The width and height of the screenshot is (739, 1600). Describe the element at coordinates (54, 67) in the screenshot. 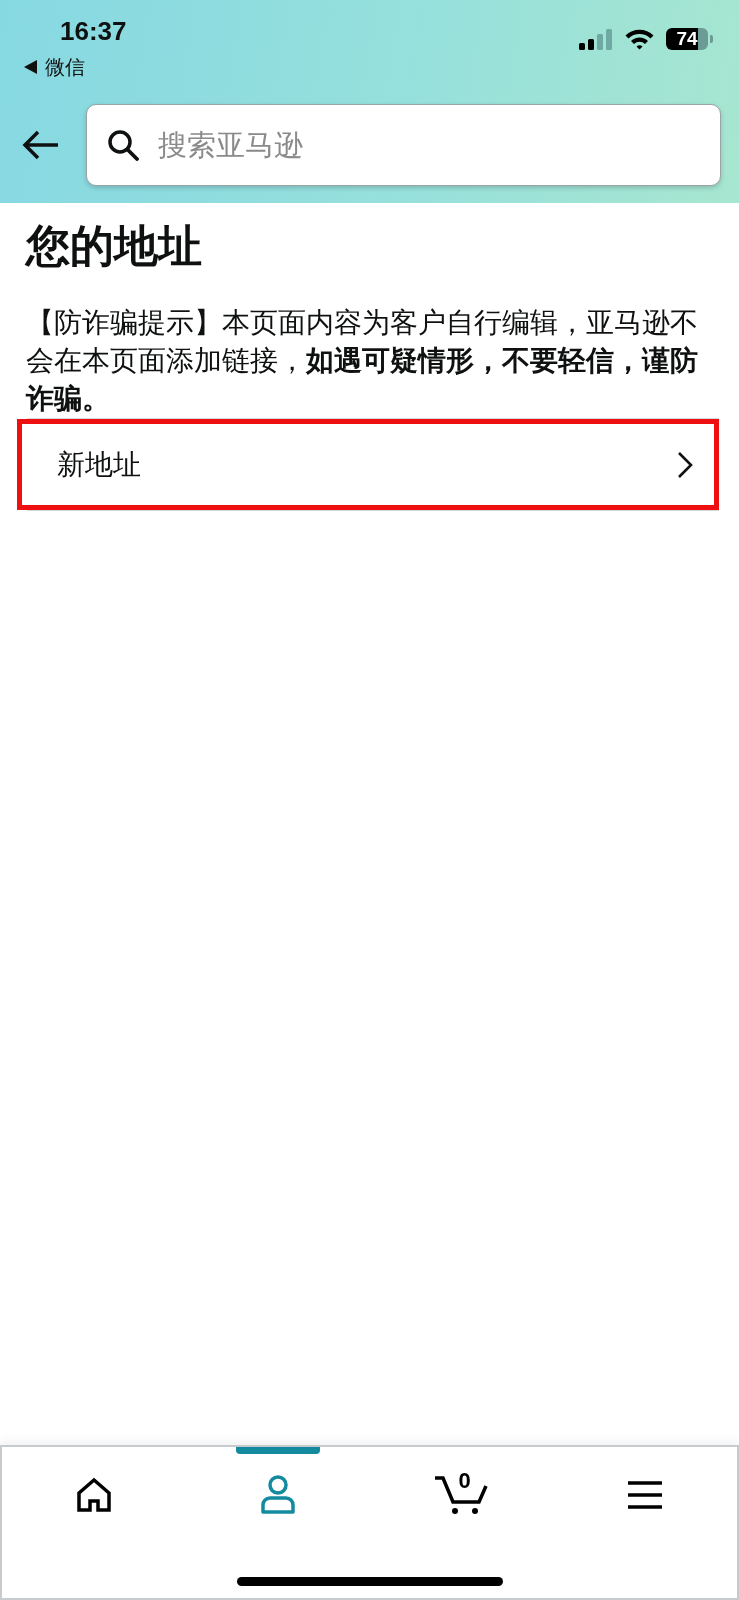

I see `back-to-app-link: 微信` at that location.